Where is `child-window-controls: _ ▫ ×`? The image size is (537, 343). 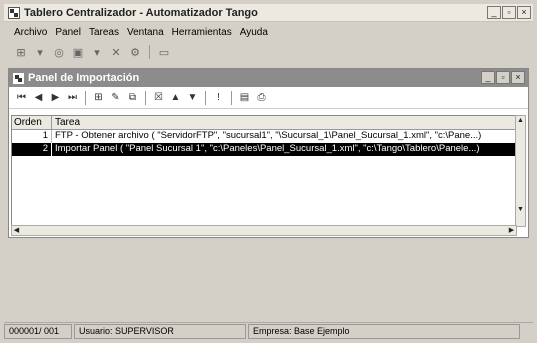
child-window-controls: _ ▫ × is located at coordinates (503, 77).